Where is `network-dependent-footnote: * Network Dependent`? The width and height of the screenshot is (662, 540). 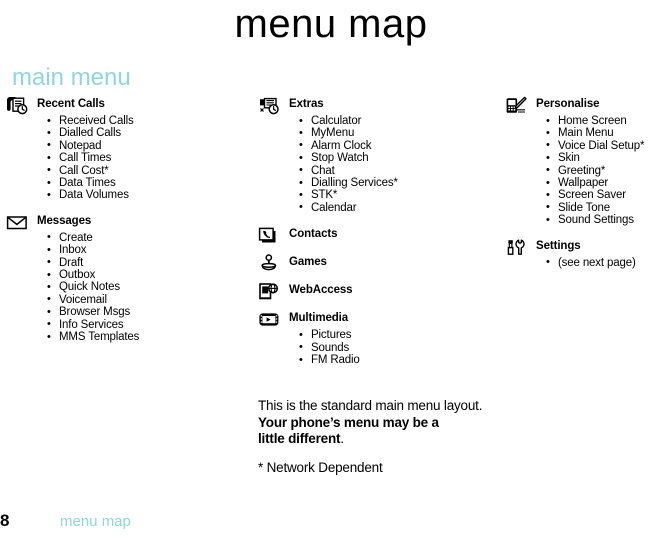
network-dependent-footnote: * Network Dependent is located at coordinates (320, 467).